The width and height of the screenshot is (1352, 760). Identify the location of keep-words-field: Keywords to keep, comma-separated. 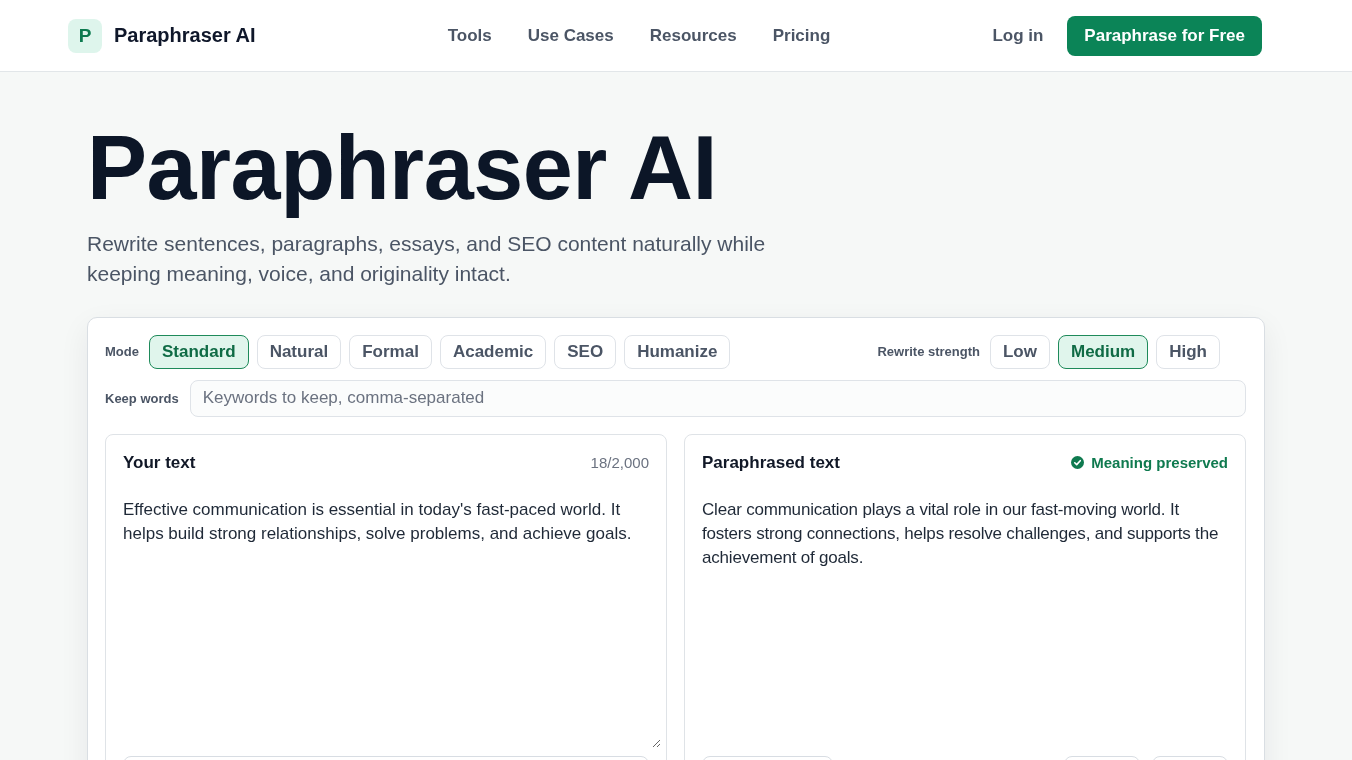
(717, 398).